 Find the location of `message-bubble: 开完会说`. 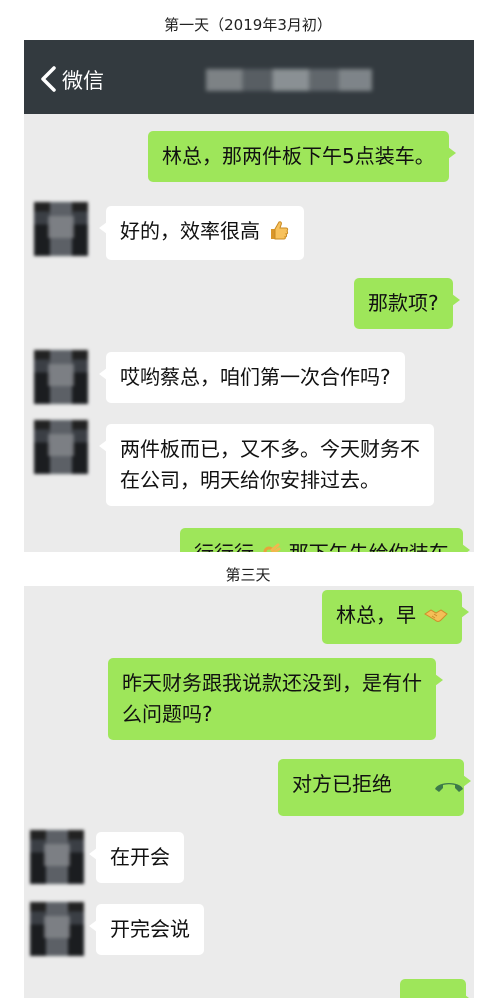

message-bubble: 开完会说 is located at coordinates (146, 929).